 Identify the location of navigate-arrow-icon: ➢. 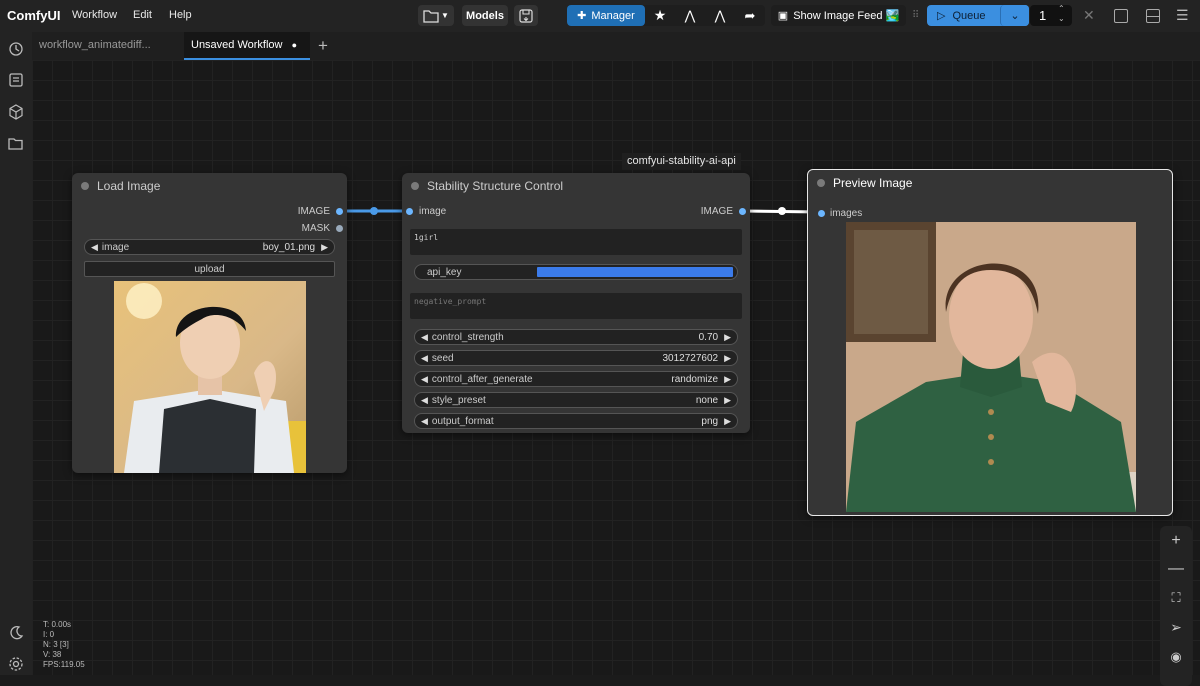
(1176, 627).